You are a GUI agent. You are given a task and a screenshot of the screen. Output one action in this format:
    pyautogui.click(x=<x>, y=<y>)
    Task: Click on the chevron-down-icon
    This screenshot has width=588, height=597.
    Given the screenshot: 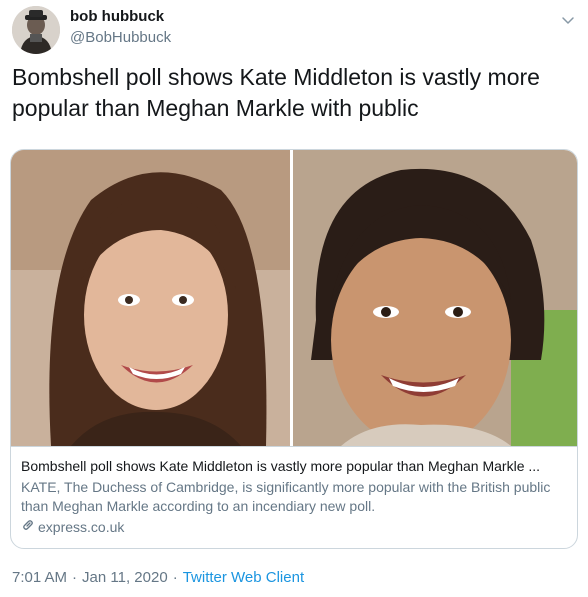 What is the action you would take?
    pyautogui.click(x=568, y=20)
    